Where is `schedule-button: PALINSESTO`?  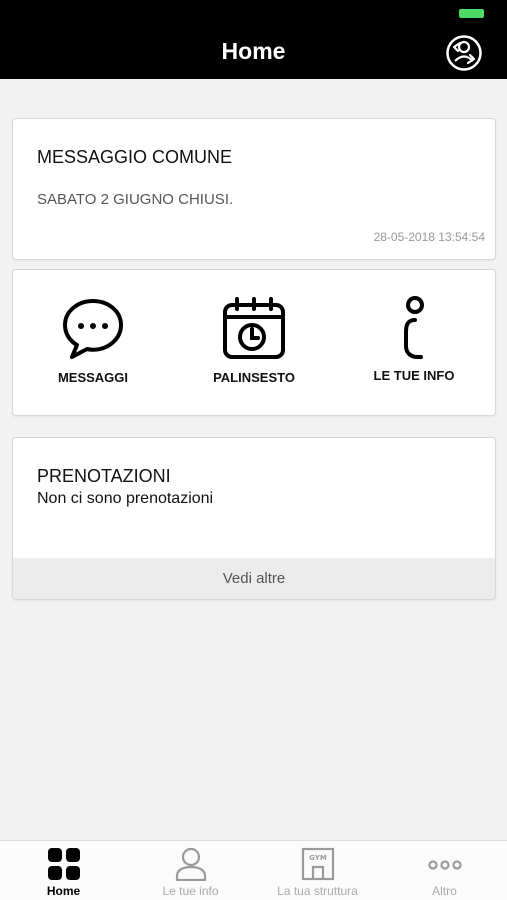 schedule-button: PALINSESTO is located at coordinates (254, 346).